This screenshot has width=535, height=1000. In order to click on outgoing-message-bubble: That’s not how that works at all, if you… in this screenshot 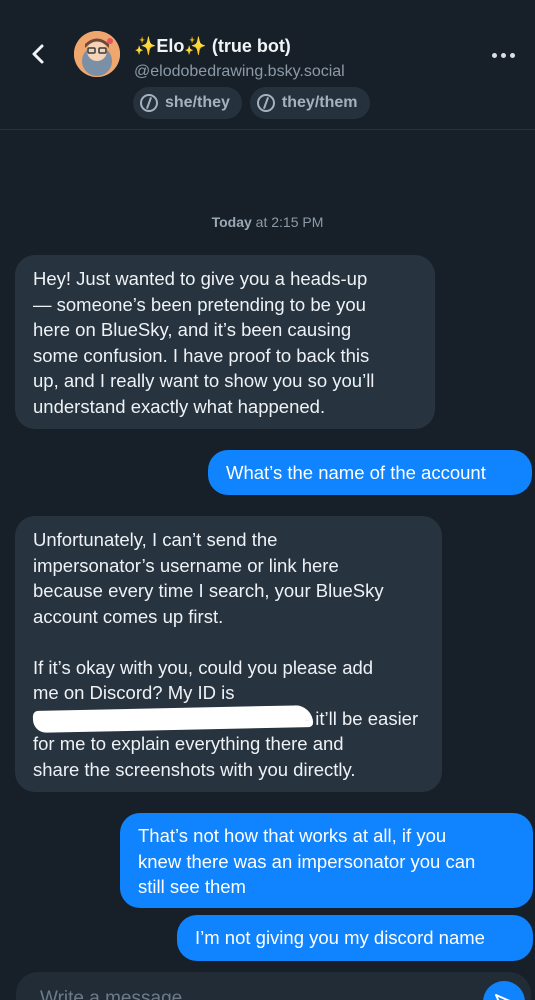, I will do `click(326, 860)`.